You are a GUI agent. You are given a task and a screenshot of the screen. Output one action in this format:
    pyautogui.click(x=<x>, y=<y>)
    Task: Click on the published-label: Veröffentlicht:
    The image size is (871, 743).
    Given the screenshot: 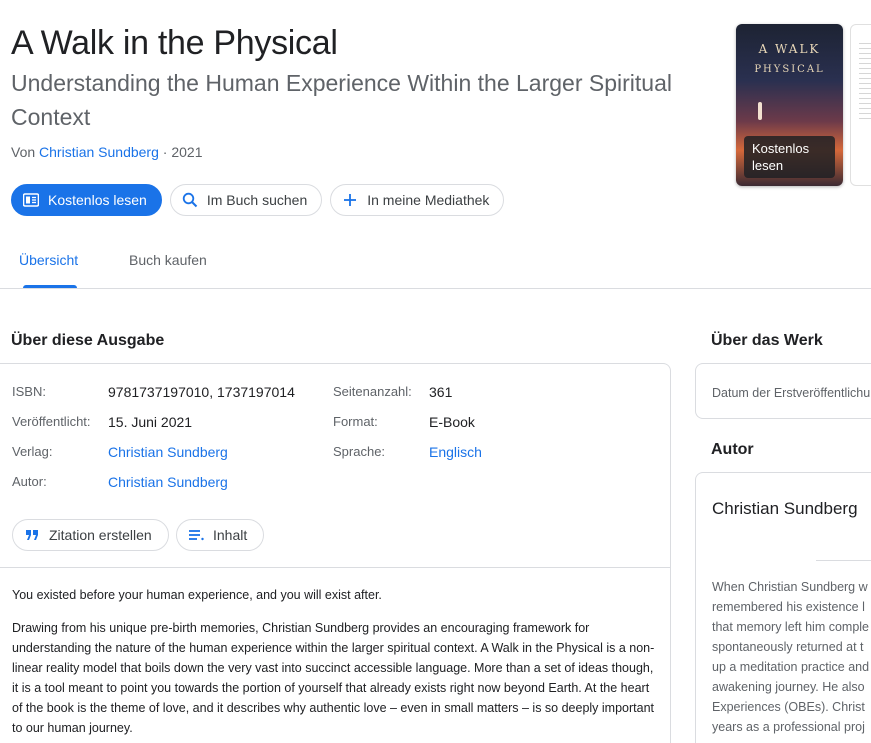 What is the action you would take?
    pyautogui.click(x=51, y=421)
    